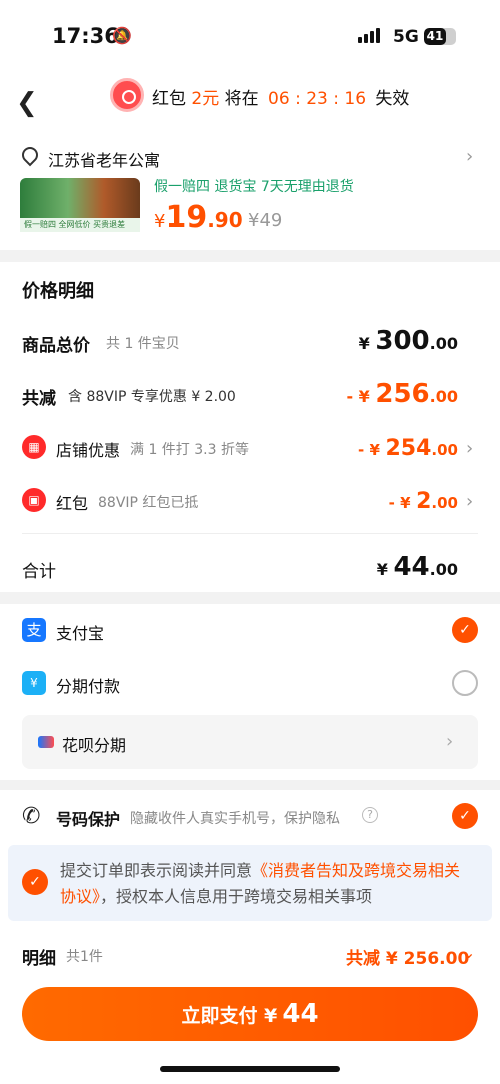 The width and height of the screenshot is (500, 1084). Describe the element at coordinates (88, 685) in the screenshot. I see `installment-label: 分期付款` at that location.